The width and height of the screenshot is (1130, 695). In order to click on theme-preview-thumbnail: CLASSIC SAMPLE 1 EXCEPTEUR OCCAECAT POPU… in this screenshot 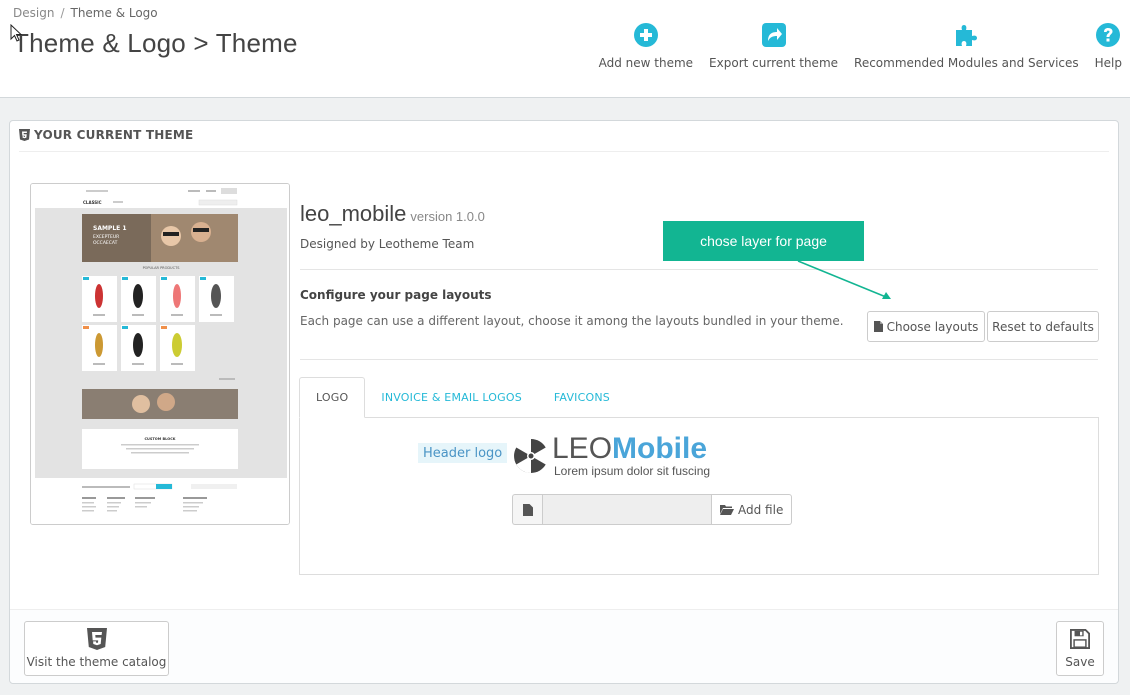, I will do `click(160, 354)`.